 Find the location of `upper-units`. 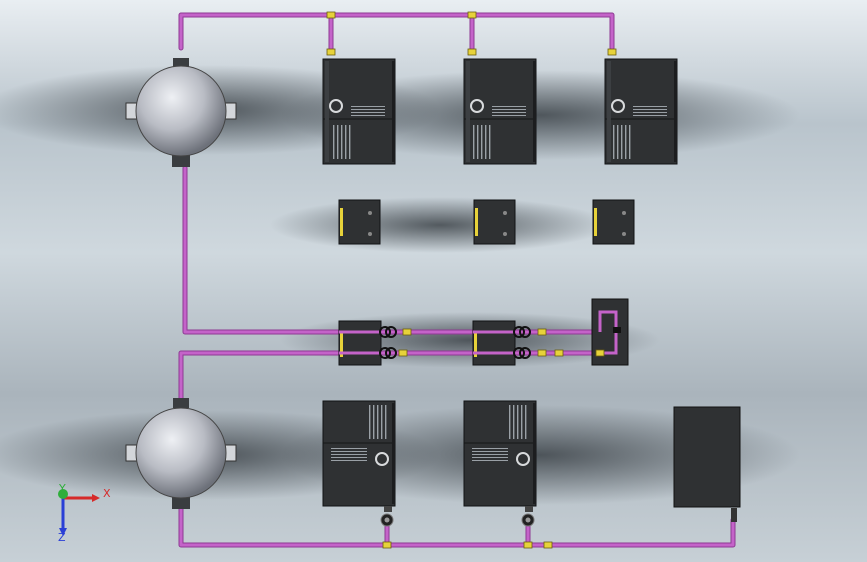

upper-units is located at coordinates (500, 111).